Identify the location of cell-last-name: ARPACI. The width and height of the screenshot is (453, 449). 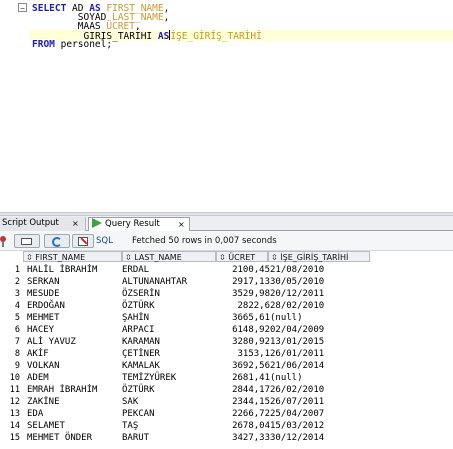
(138, 330).